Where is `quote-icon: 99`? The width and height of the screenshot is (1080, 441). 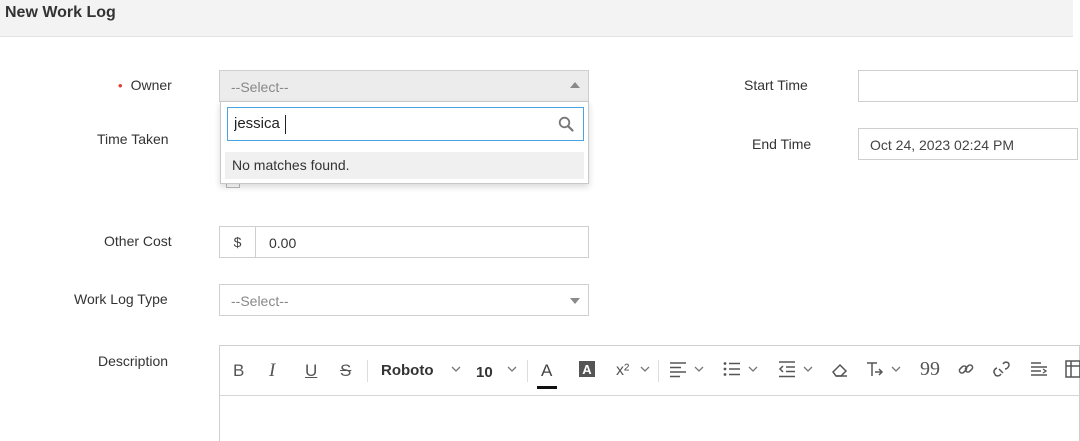 quote-icon: 99 is located at coordinates (930, 371).